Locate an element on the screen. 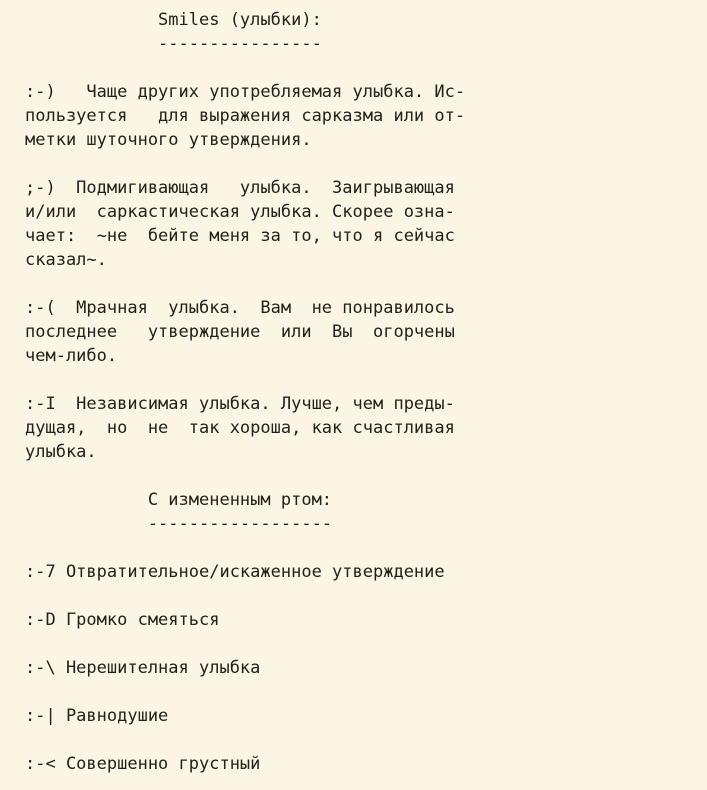 The height and width of the screenshot is (790, 707). section-rule-changed-mouth: ------------------ is located at coordinates (179, 524).